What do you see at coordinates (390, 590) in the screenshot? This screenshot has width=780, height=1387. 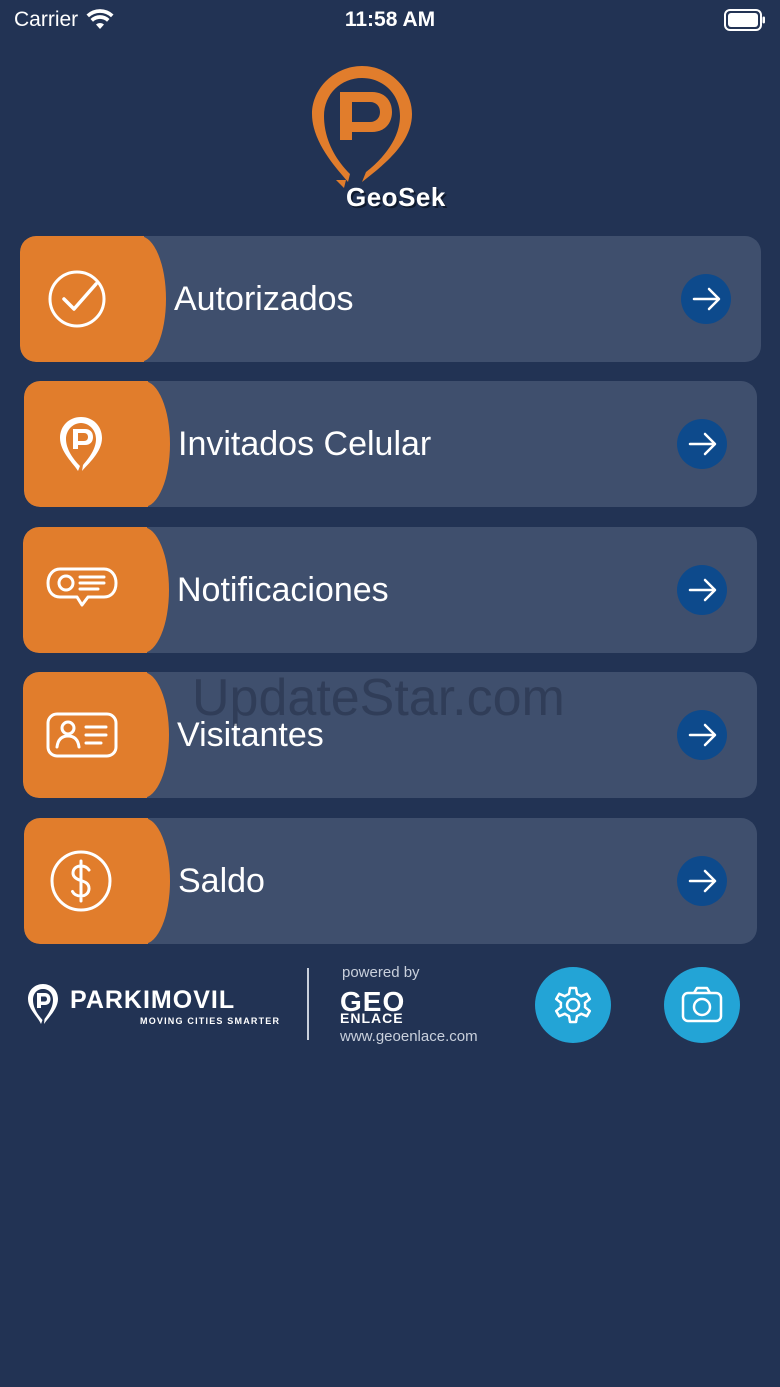 I see `menu-item-notificaciones: Notificaciones` at bounding box center [390, 590].